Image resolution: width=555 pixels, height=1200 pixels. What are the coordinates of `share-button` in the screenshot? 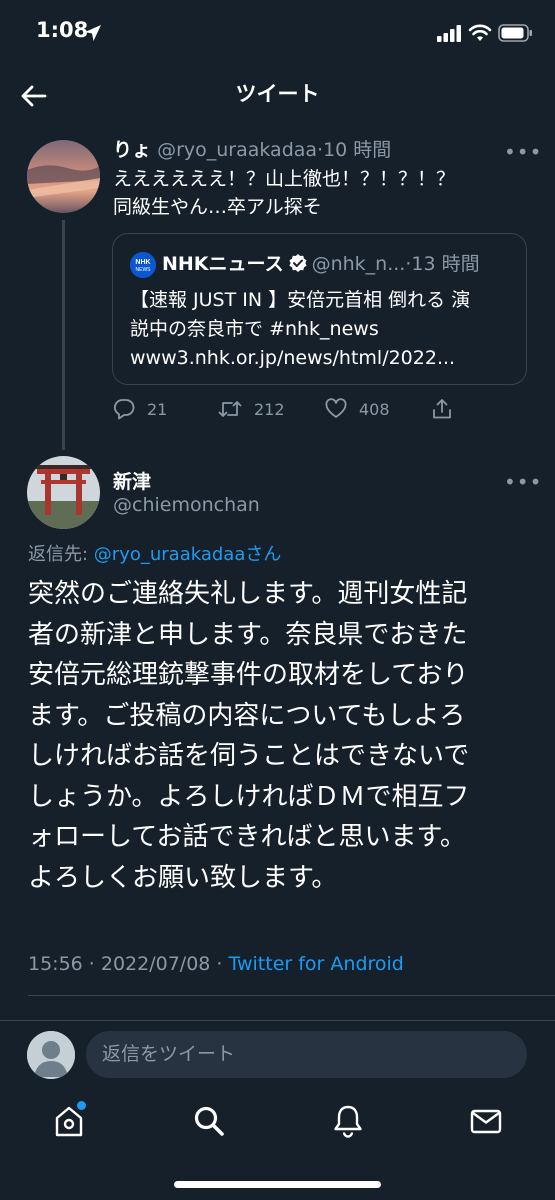 It's located at (442, 409).